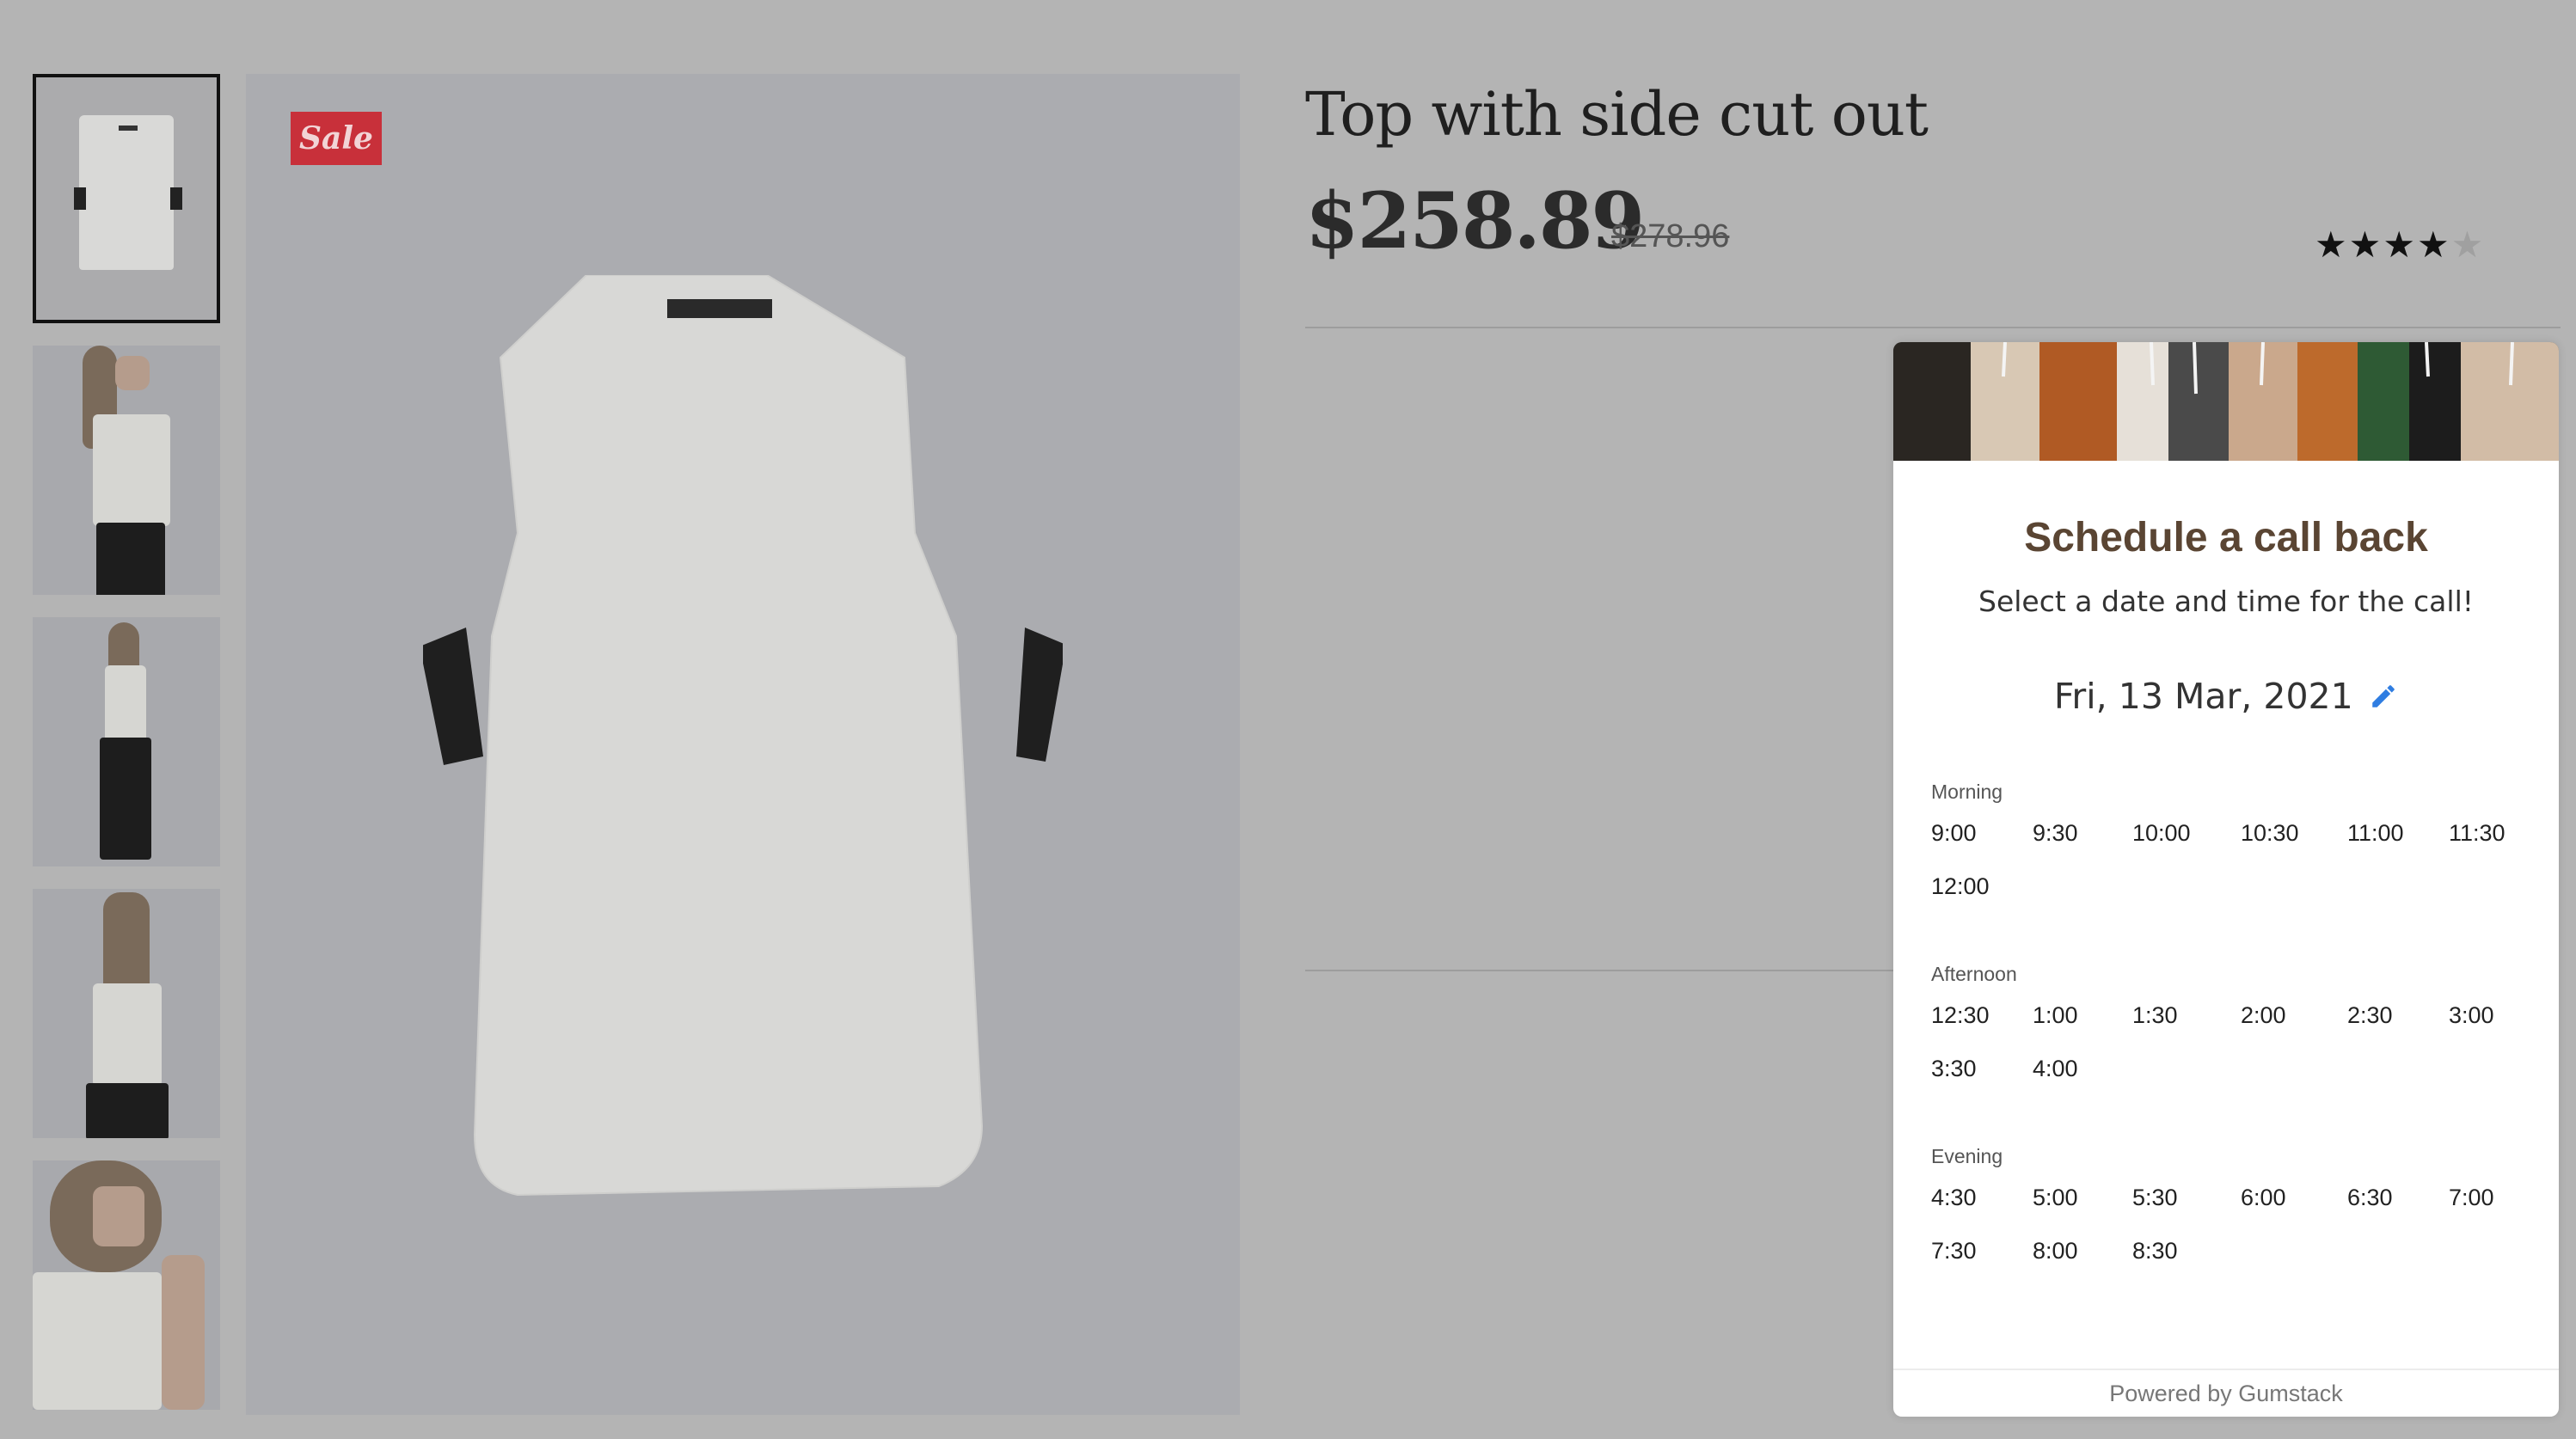 The image size is (2576, 1439). Describe the element at coordinates (2226, 537) in the screenshot. I see `widget-title: Schedule a call back` at that location.